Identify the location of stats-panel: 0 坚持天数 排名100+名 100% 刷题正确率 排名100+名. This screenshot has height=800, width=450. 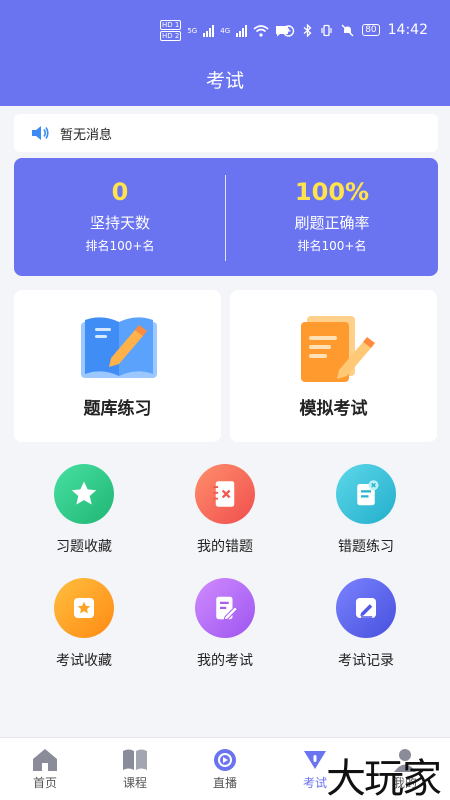
(226, 217).